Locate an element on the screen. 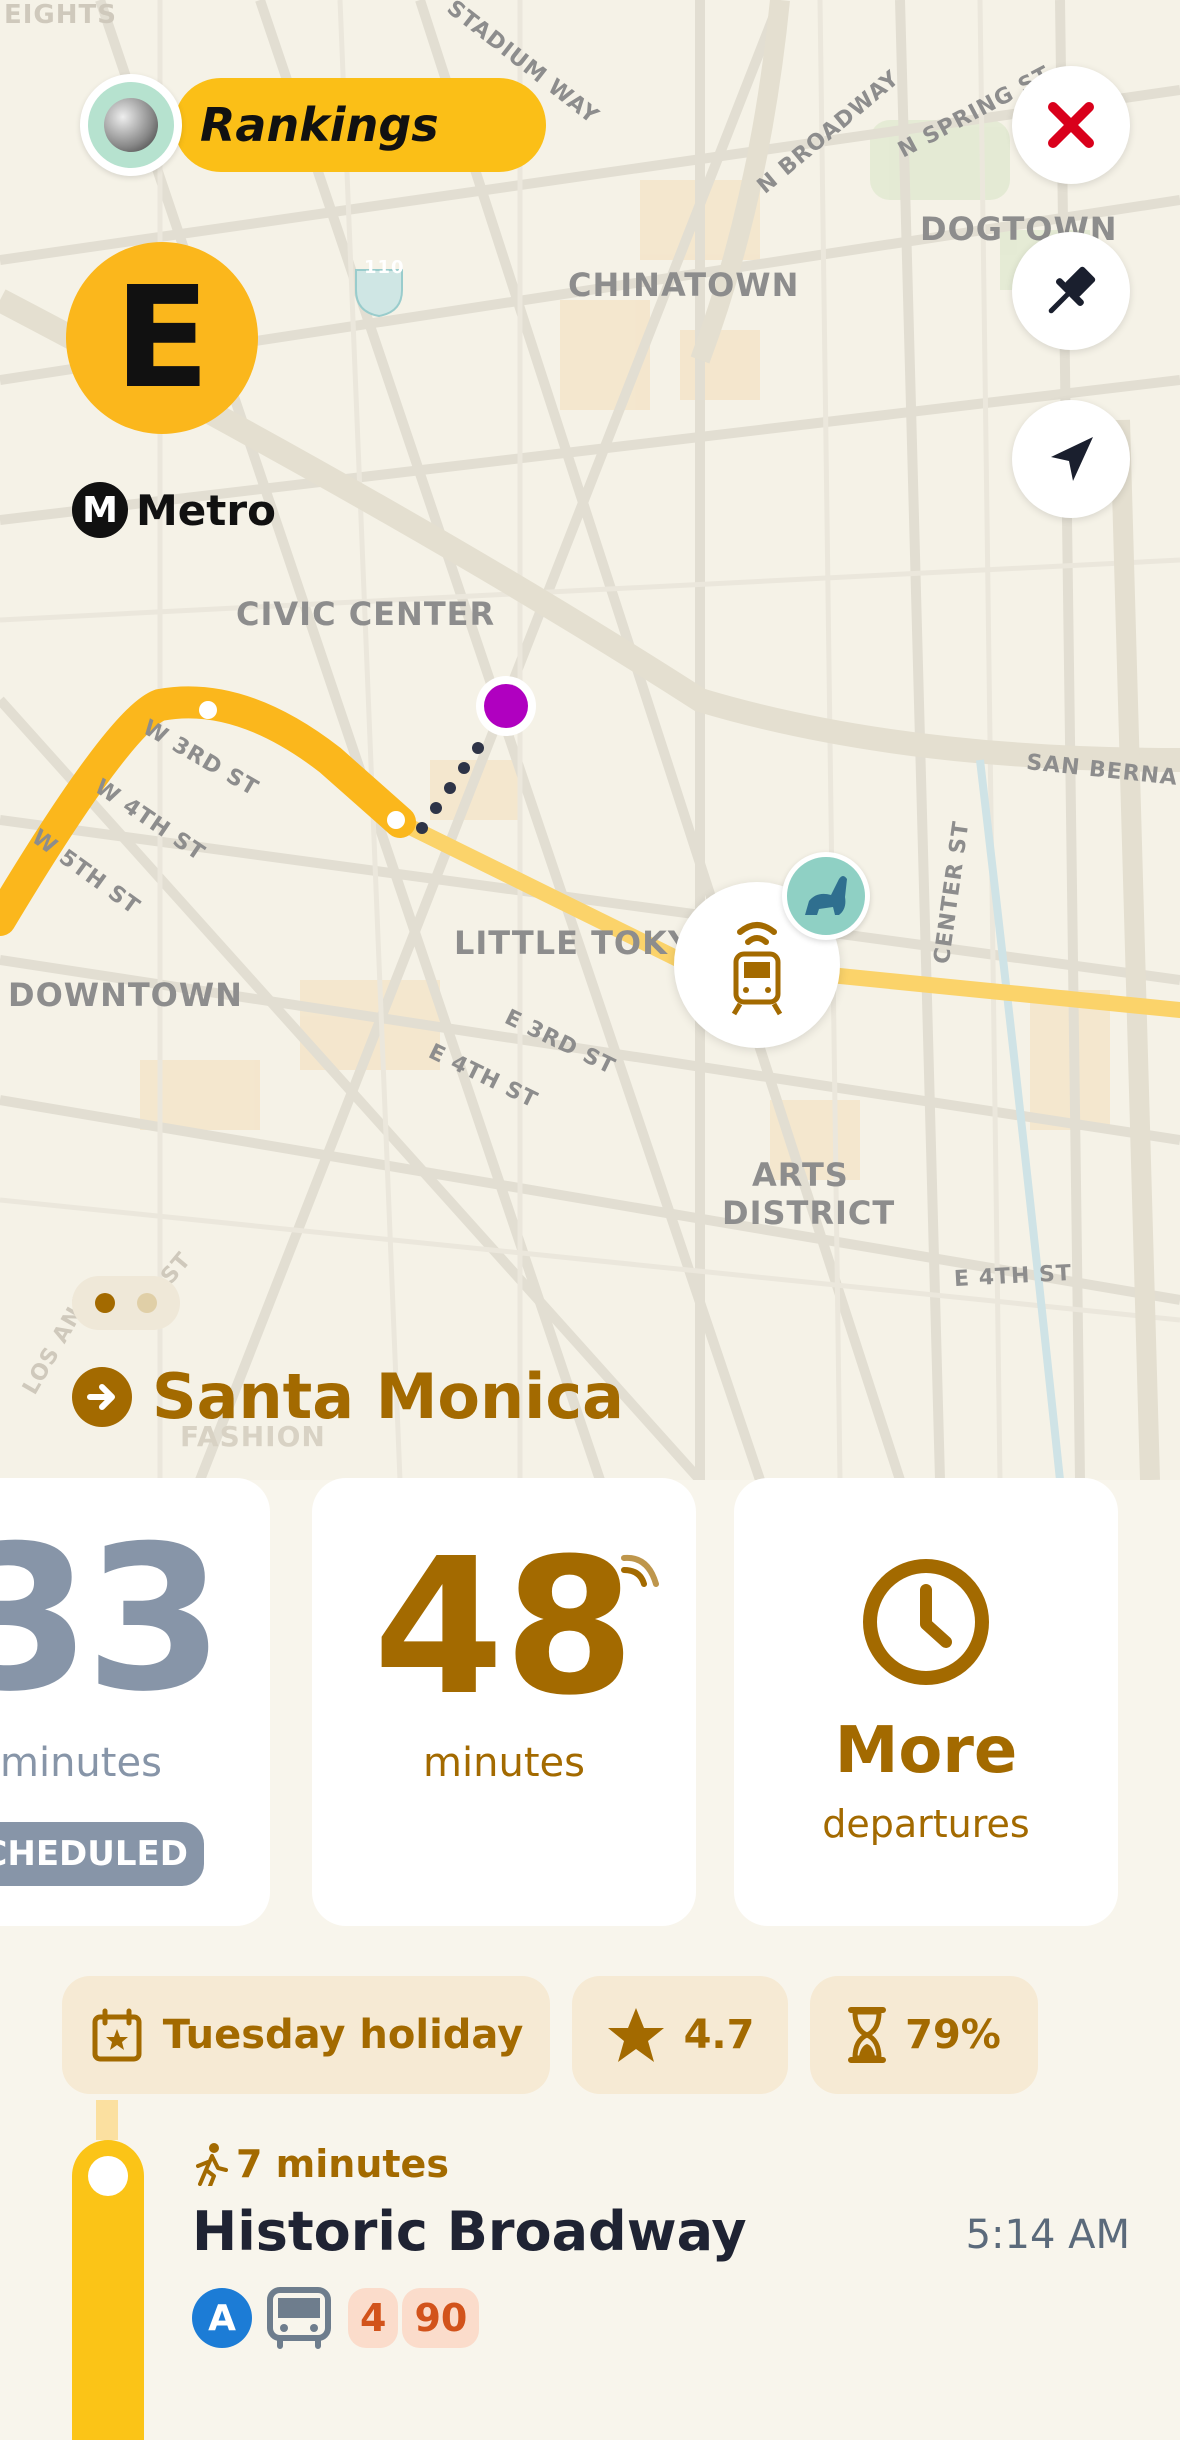  district-label: DISTRICT is located at coordinates (809, 1213).